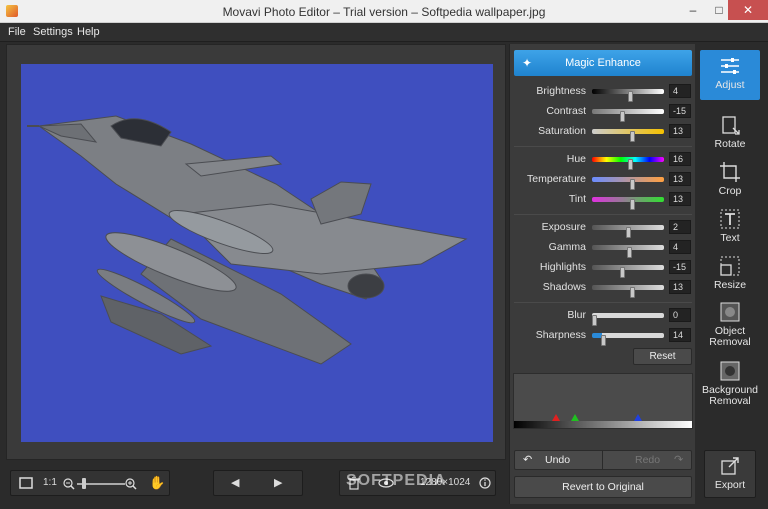  I want to click on histogram-blue-marker, so click(638, 417).